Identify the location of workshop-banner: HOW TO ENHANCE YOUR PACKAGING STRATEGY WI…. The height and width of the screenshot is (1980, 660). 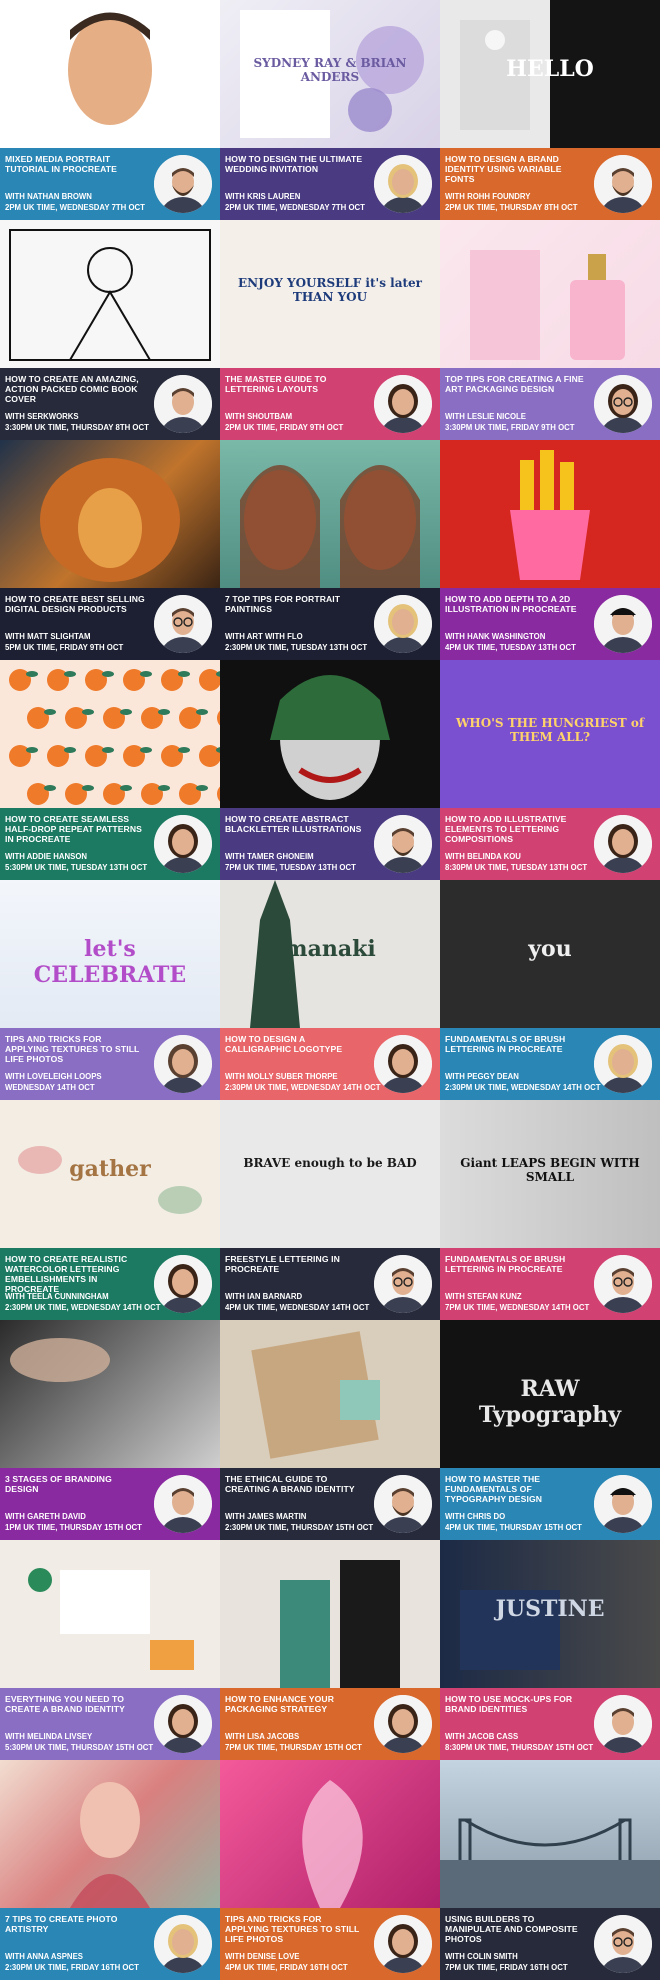
(330, 1724).